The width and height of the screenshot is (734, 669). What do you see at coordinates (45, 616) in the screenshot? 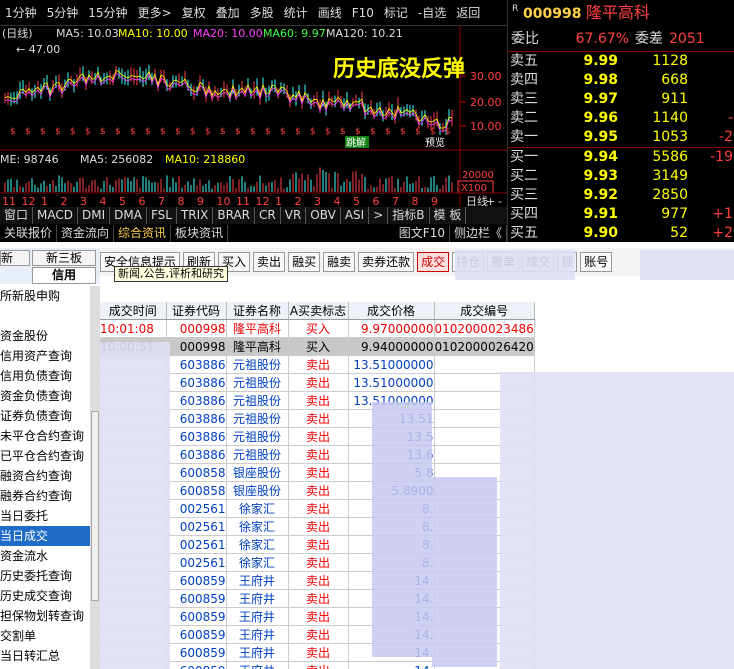
I see `sidebar-item: 担保物划转查询` at bounding box center [45, 616].